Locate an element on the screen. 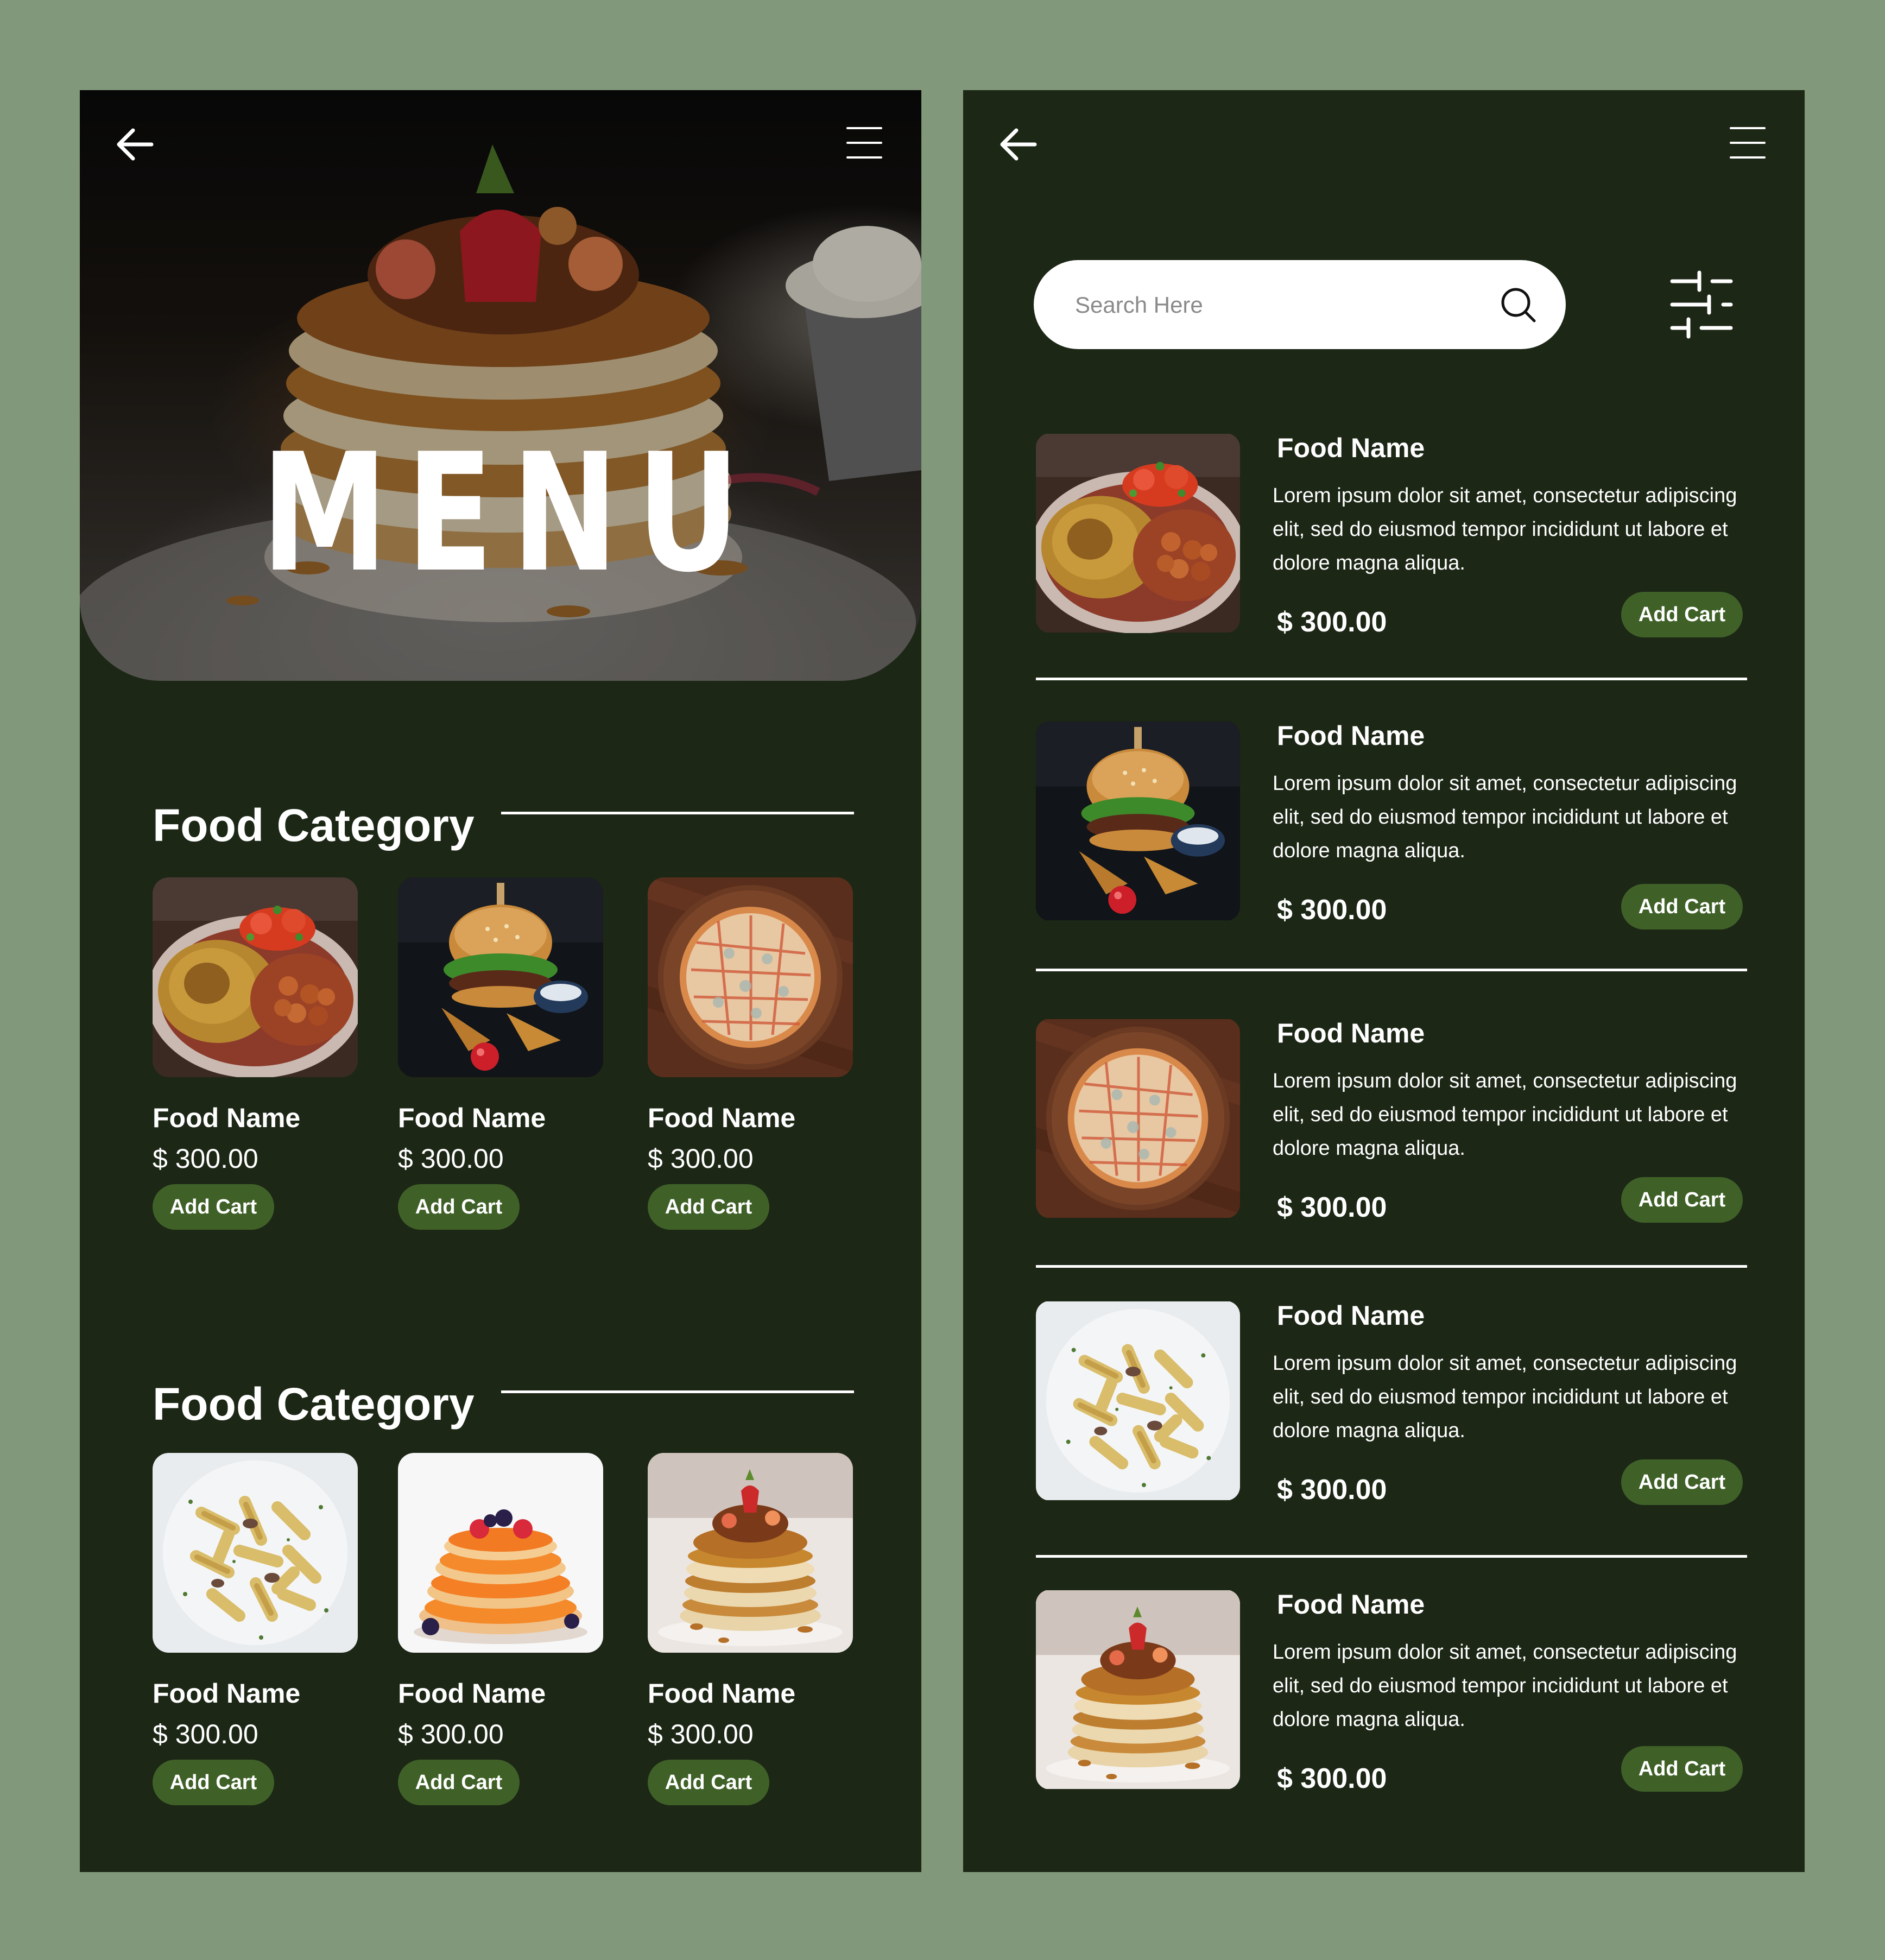  filter-sliders-icon is located at coordinates (1701, 304).